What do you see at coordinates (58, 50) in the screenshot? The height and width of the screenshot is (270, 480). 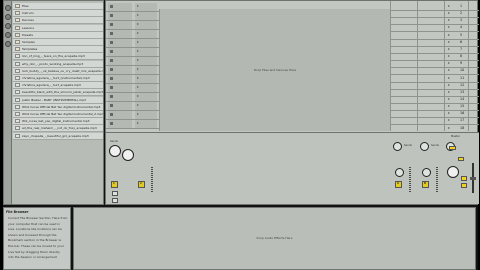 I see `browser-folder-item: Templates` at bounding box center [58, 50].